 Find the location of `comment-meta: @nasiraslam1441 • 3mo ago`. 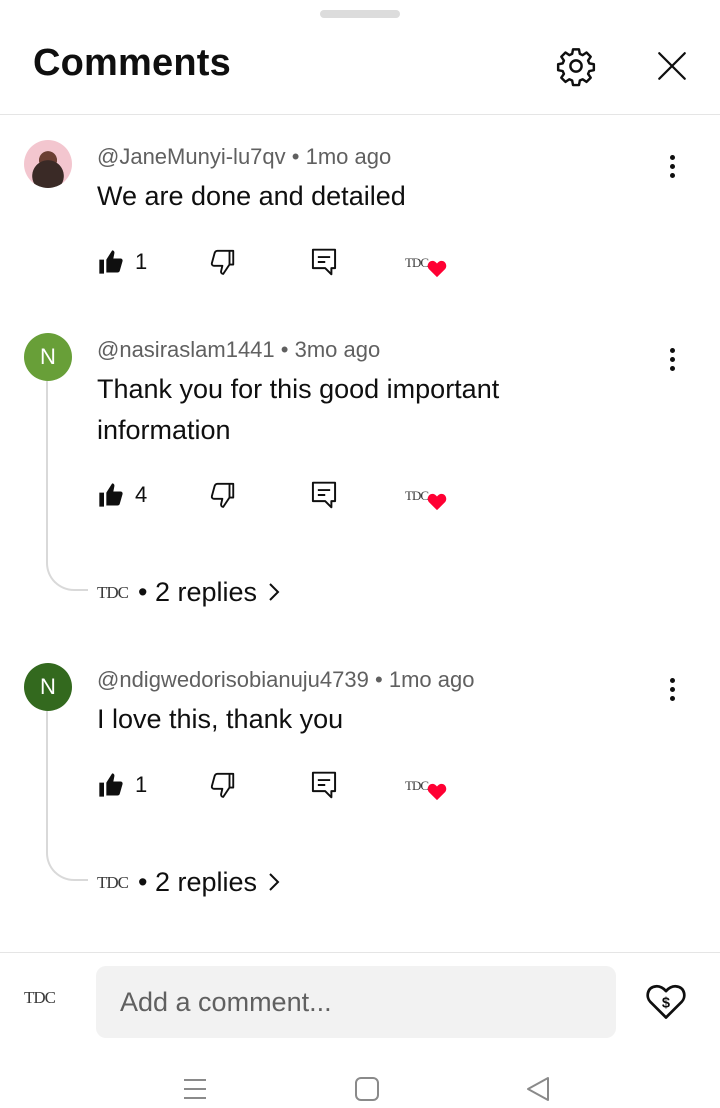

comment-meta: @nasiraslam1441 • 3mo ago is located at coordinates (238, 350).